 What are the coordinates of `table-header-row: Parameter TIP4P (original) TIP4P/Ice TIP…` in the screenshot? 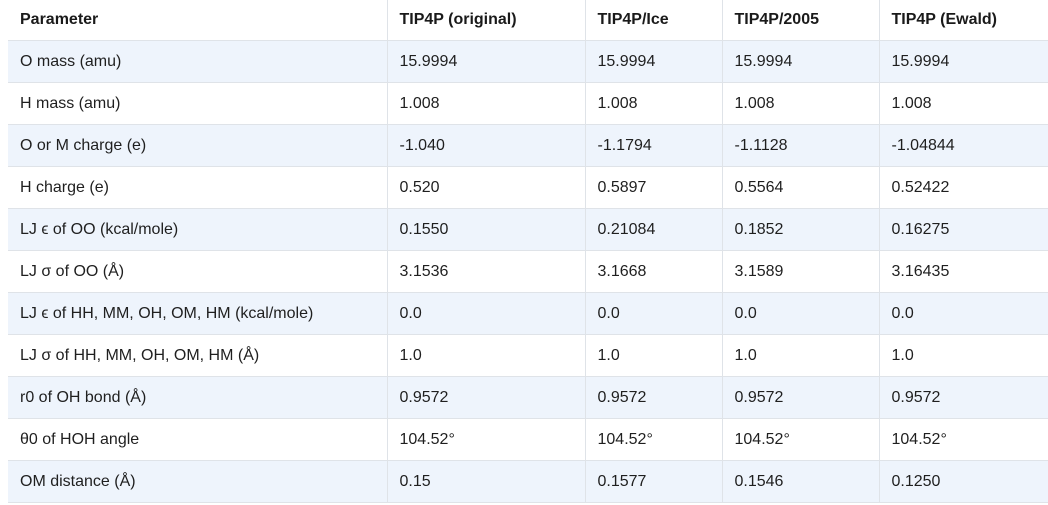 It's located at (528, 20).